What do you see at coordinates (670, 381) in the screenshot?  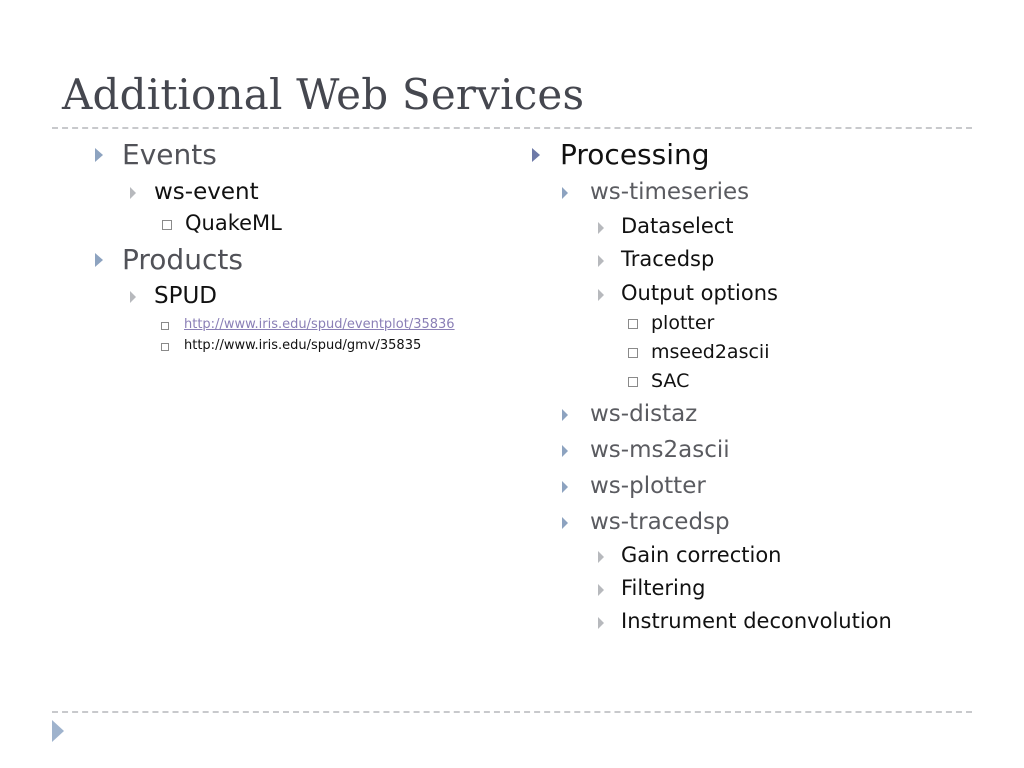 I see `bullet-sac: SAC` at bounding box center [670, 381].